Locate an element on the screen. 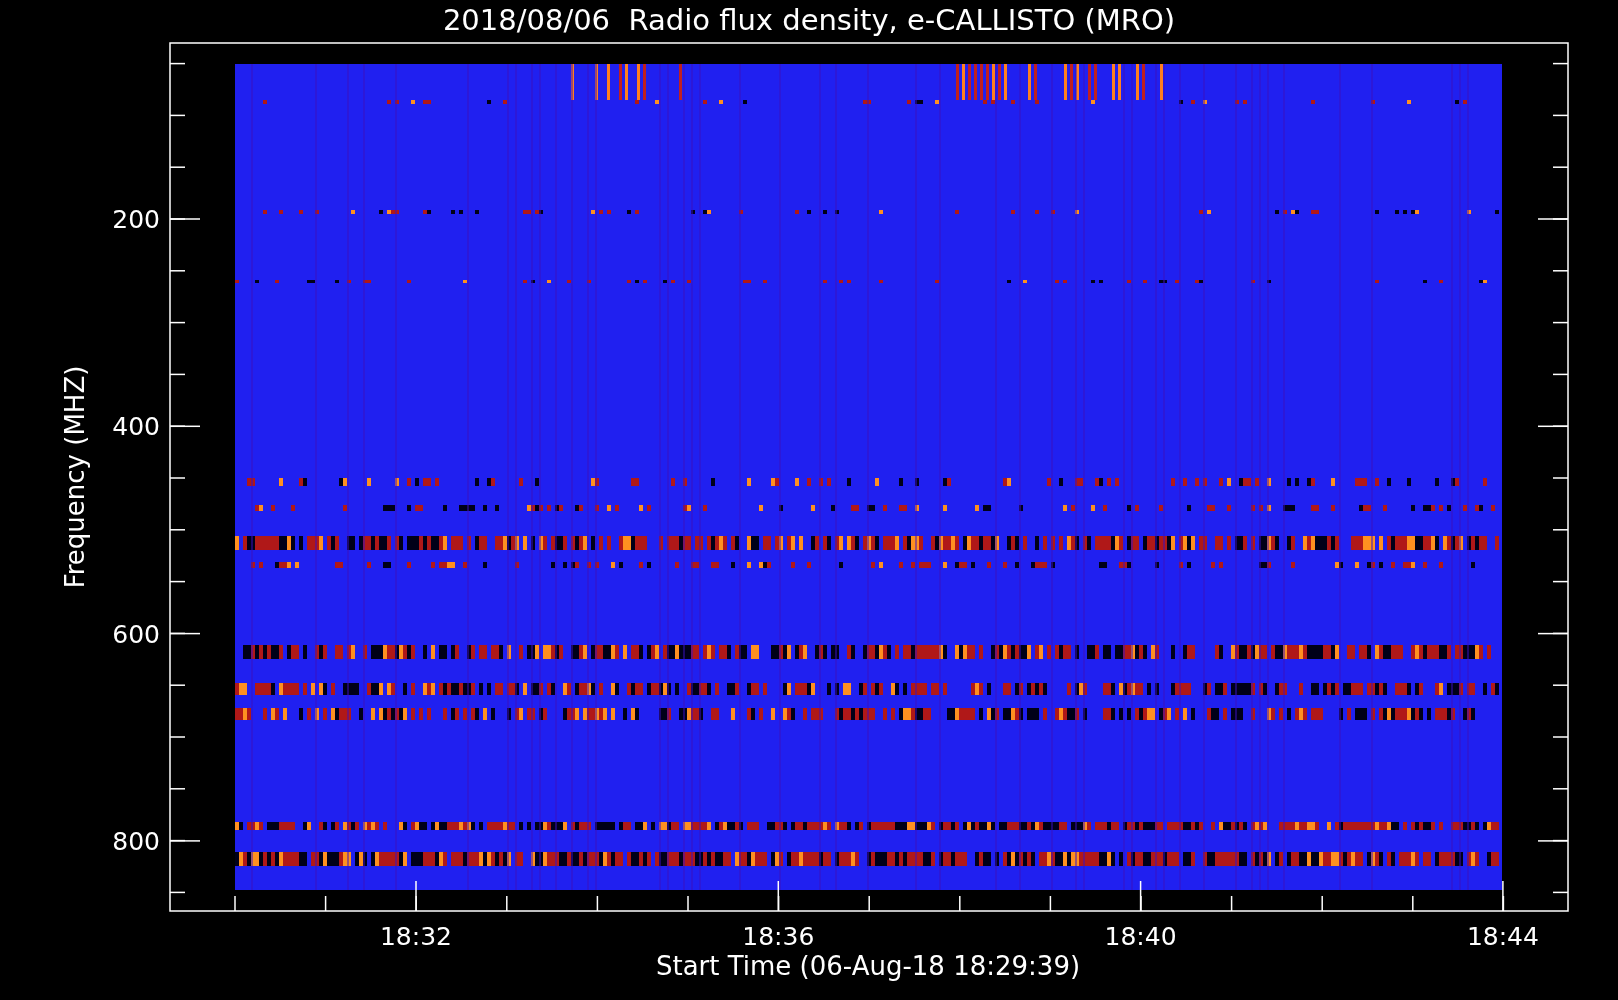 The height and width of the screenshot is (1000, 1618). x-tick-label: 18:40 is located at coordinates (1140, 936).